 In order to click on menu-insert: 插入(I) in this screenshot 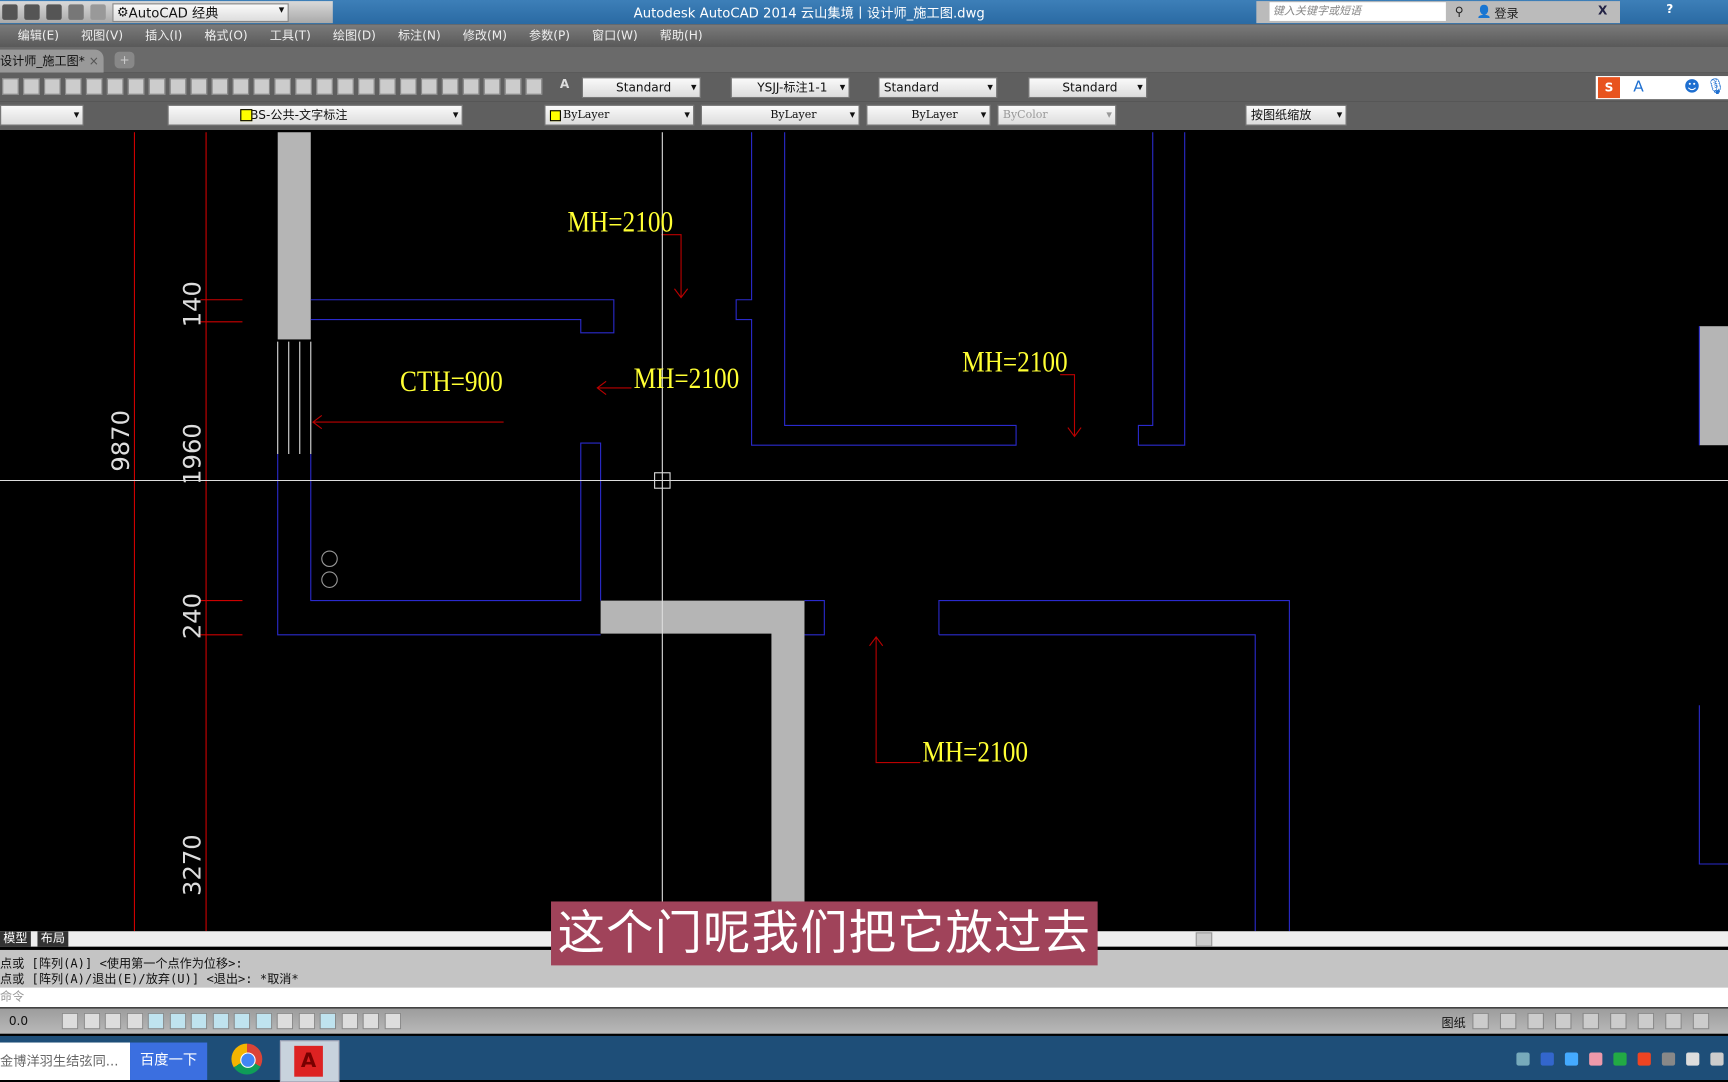, I will do `click(163, 35)`.